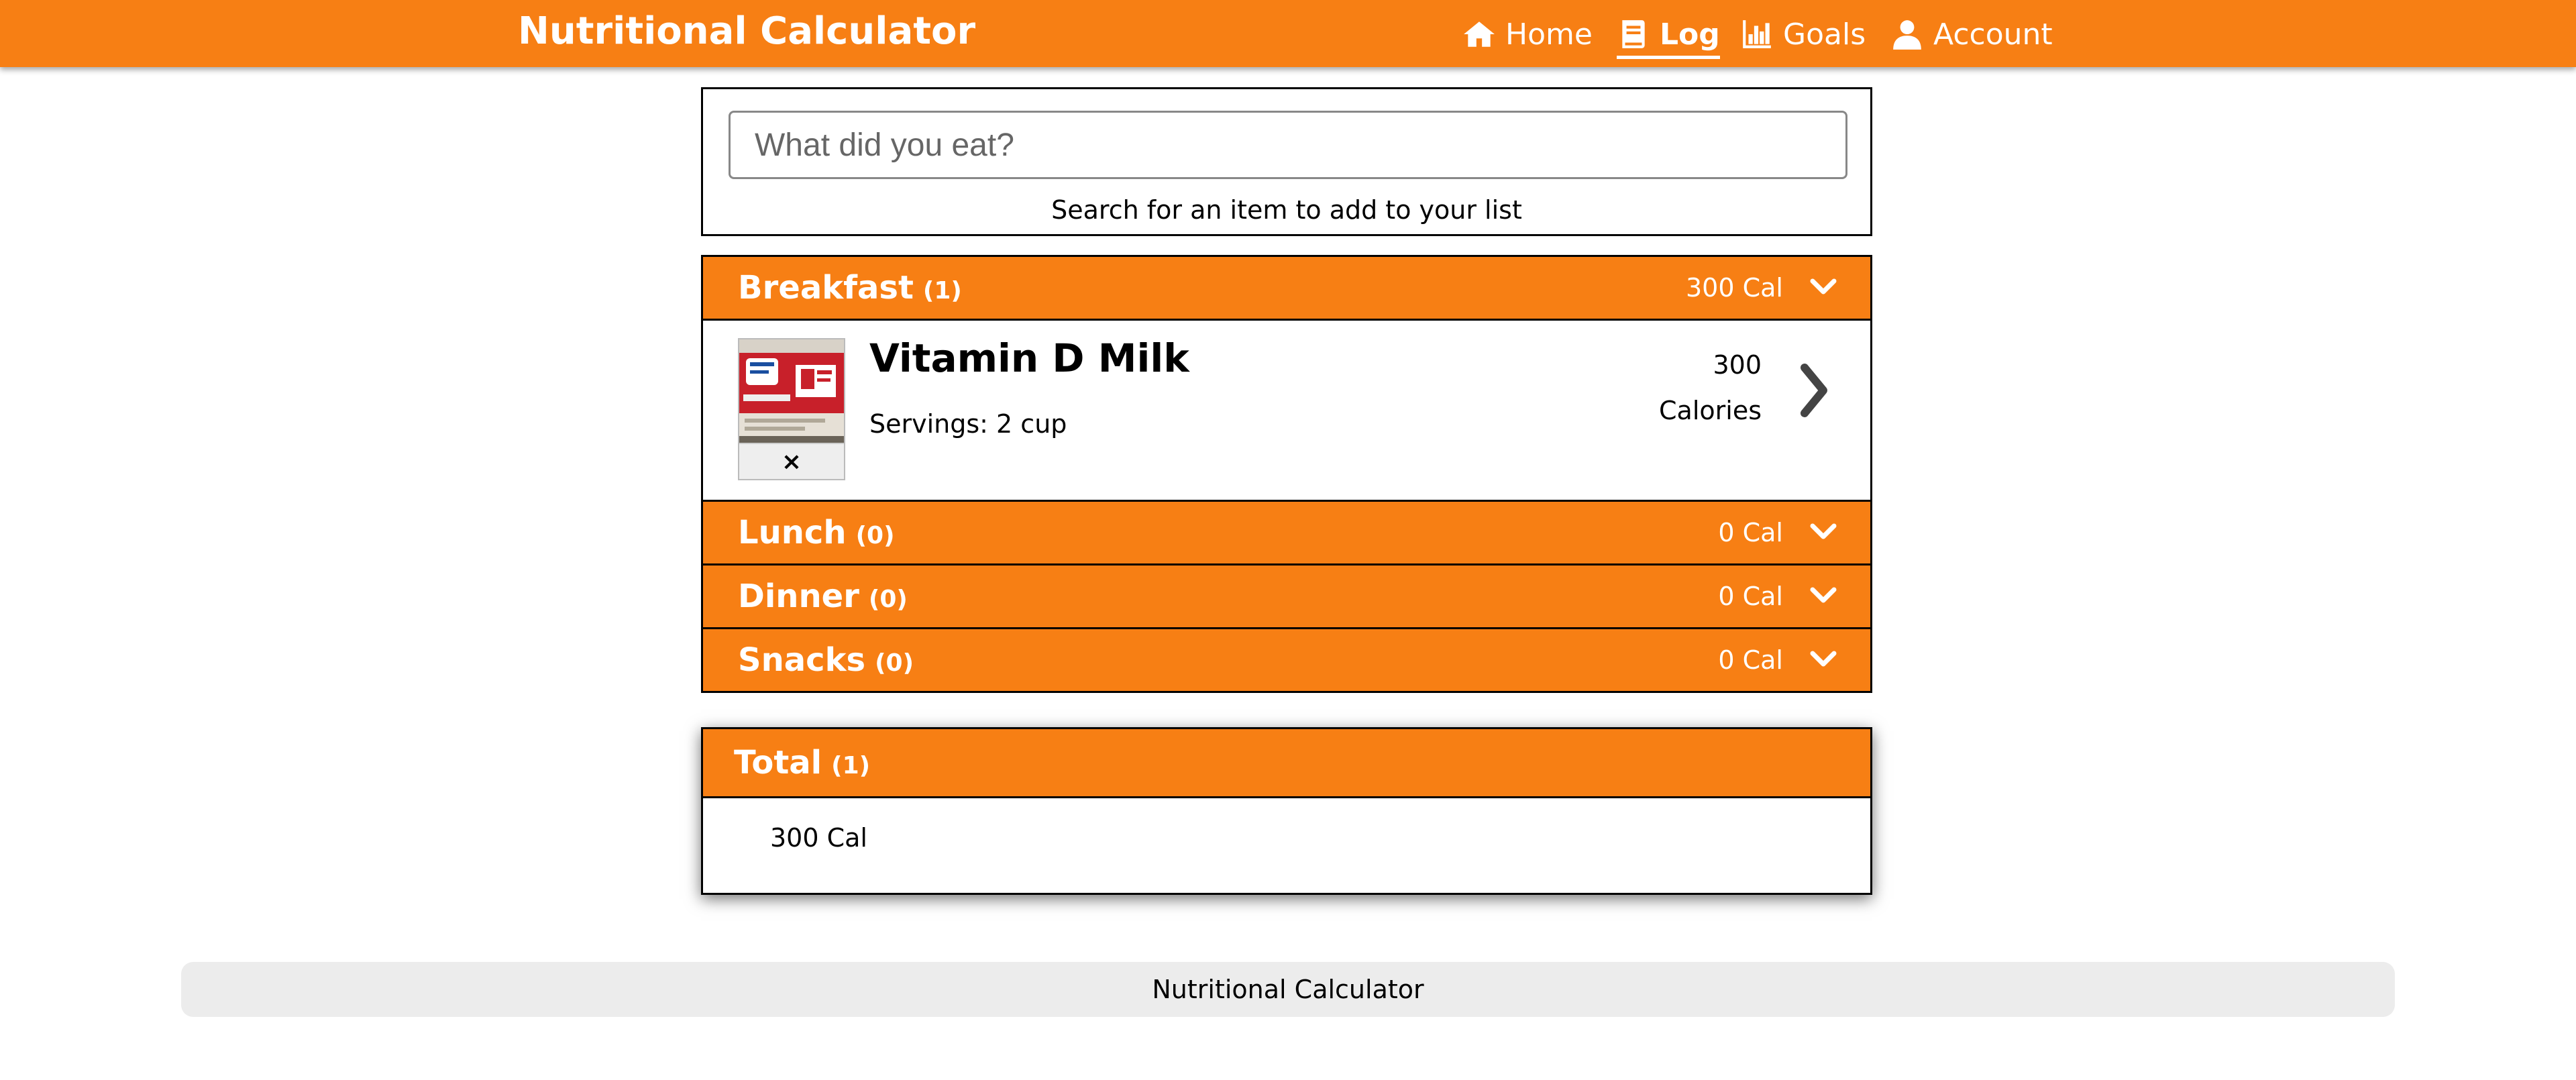 This screenshot has width=2576, height=1080. What do you see at coordinates (1549, 34) in the screenshot?
I see `nav-home-label: Home` at bounding box center [1549, 34].